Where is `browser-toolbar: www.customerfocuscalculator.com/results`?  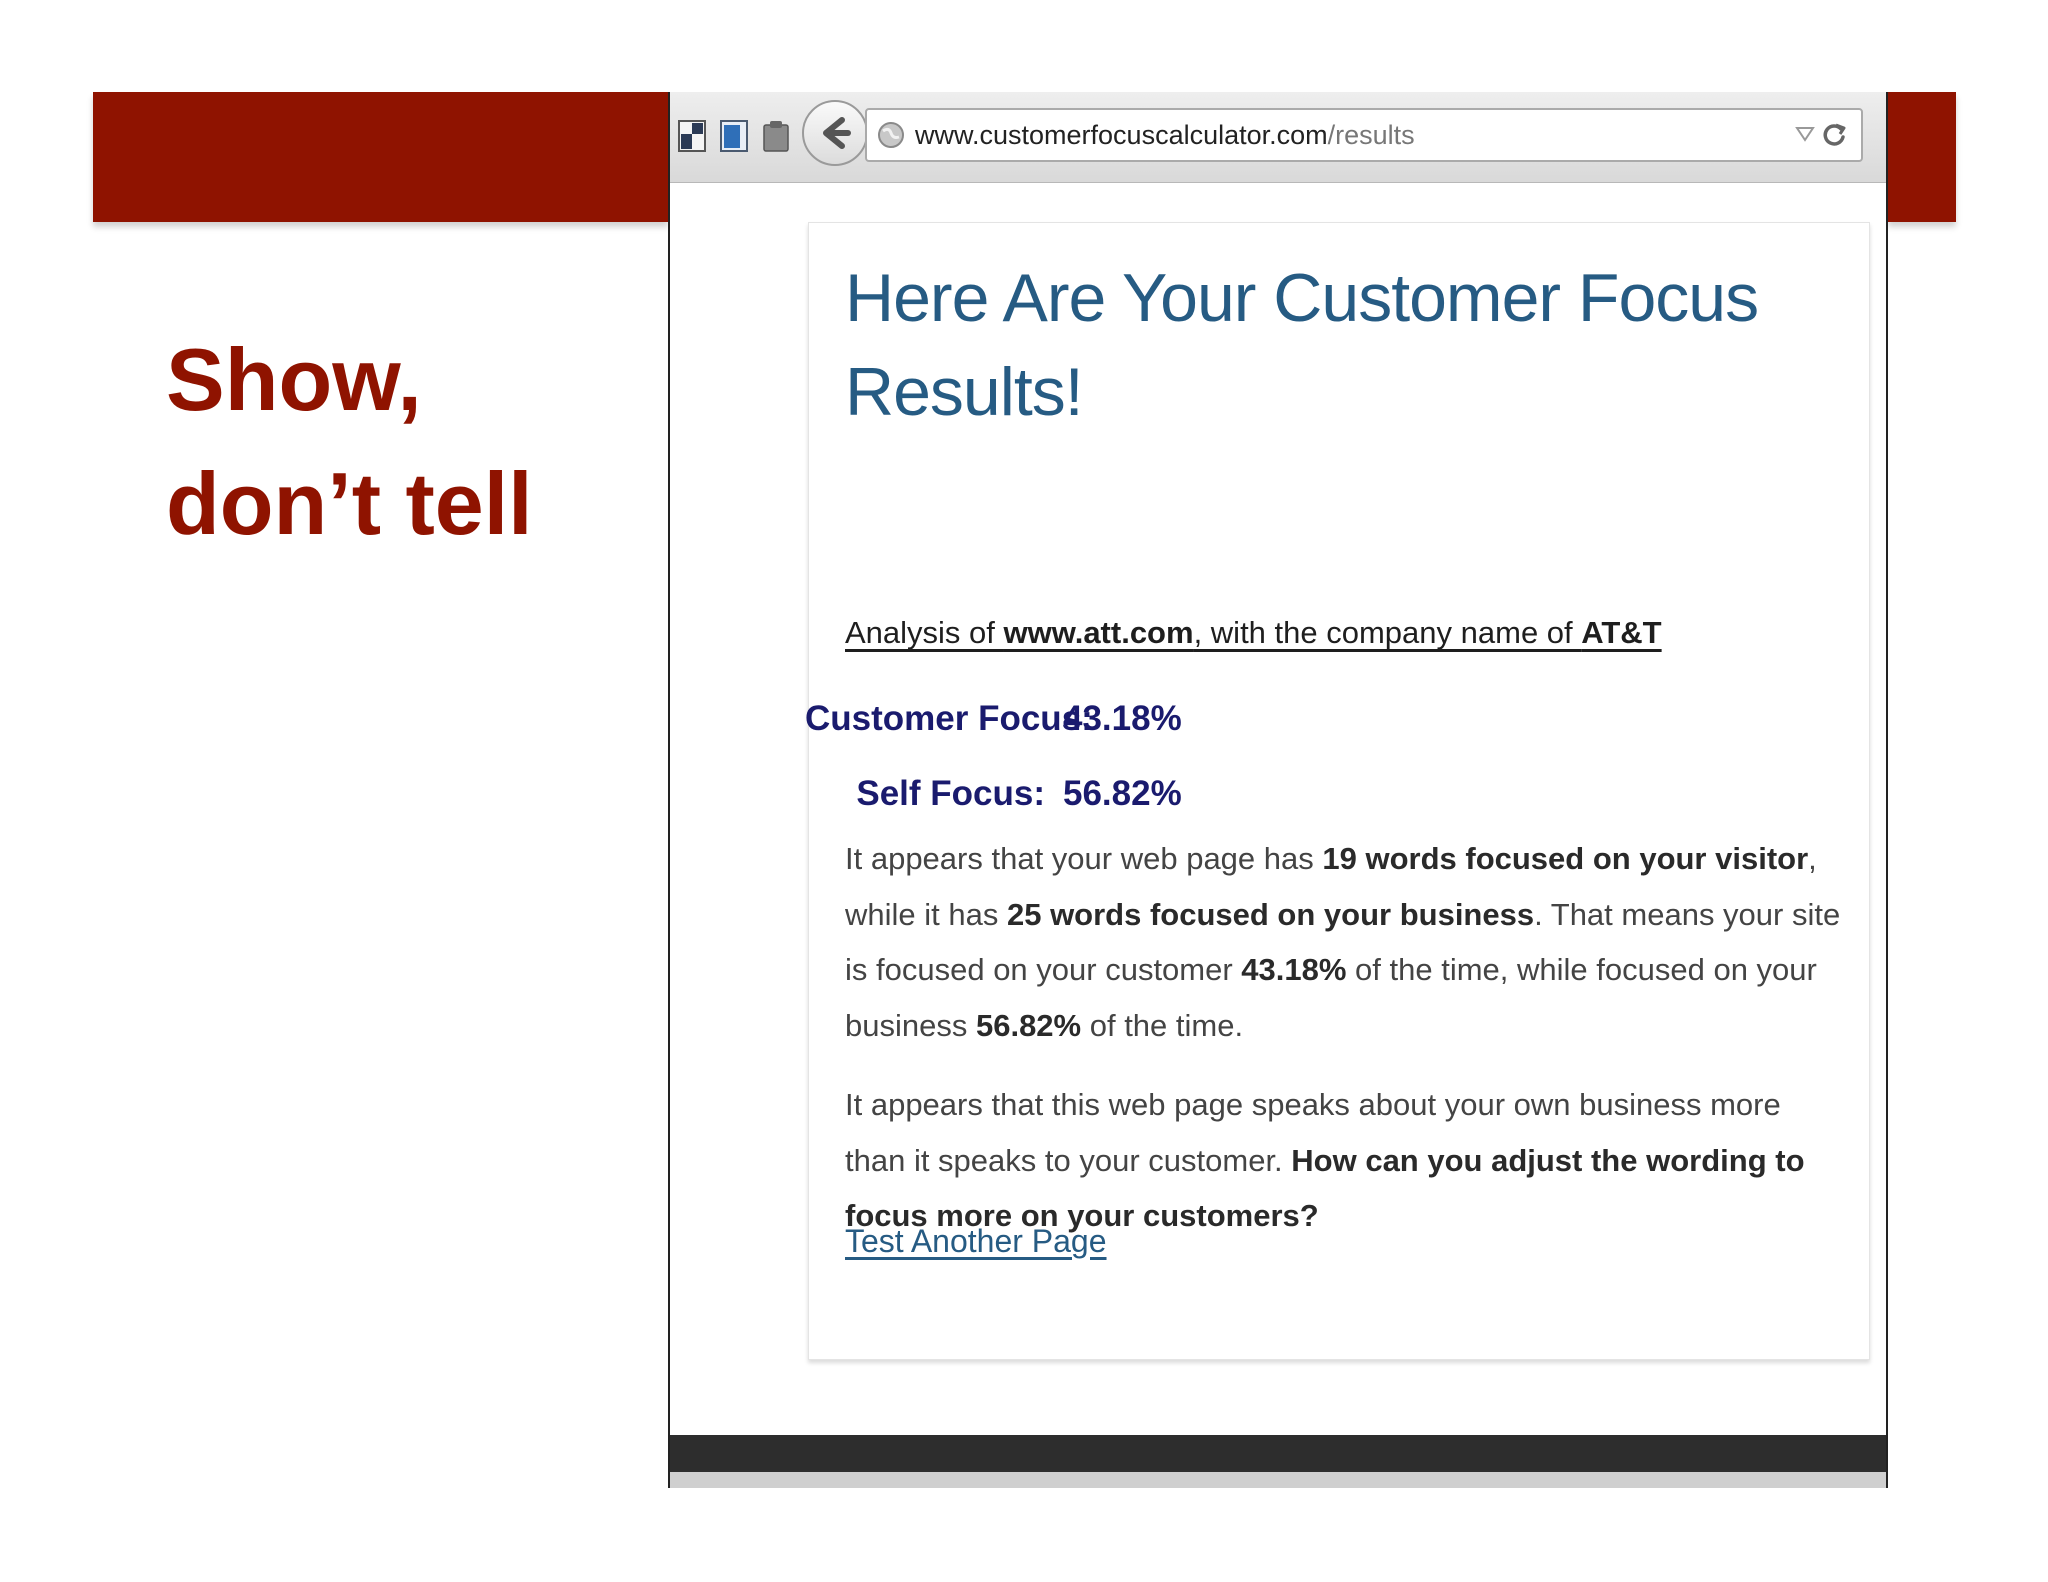 browser-toolbar: www.customerfocuscalculator.com/results is located at coordinates (1278, 137).